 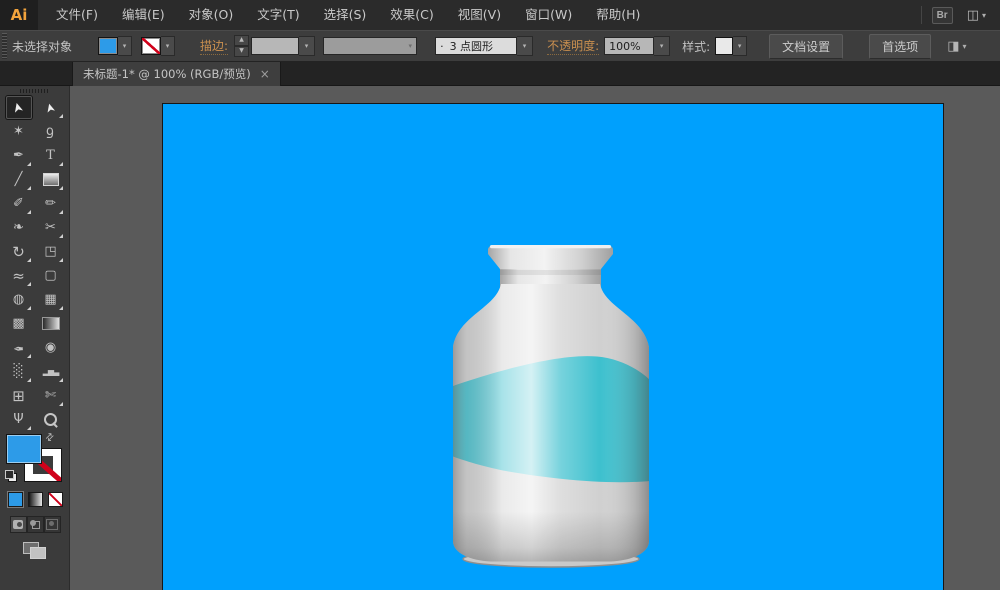 I want to click on rotate-icon: ↻, so click(x=18, y=251).